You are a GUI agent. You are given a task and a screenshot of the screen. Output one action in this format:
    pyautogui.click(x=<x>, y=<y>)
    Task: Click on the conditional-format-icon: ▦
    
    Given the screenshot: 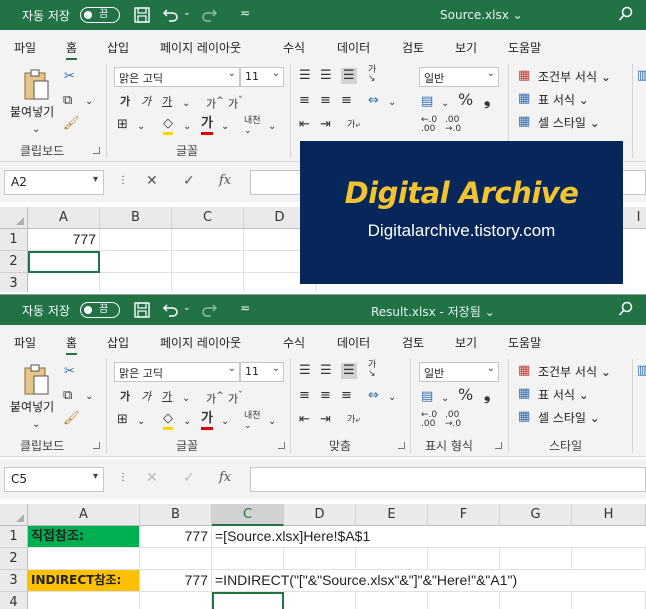 What is the action you would take?
    pyautogui.click(x=524, y=371)
    